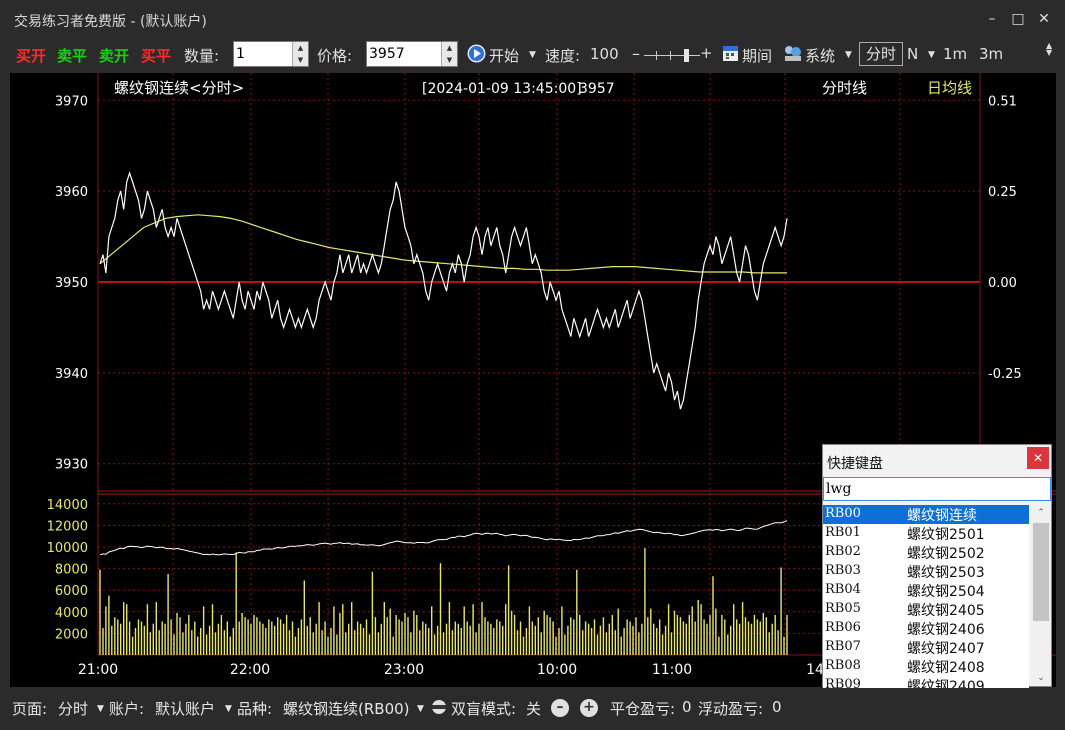 The image size is (1065, 730). What do you see at coordinates (532, 55) in the screenshot?
I see `start-dropdown-icon: ▼` at bounding box center [532, 55].